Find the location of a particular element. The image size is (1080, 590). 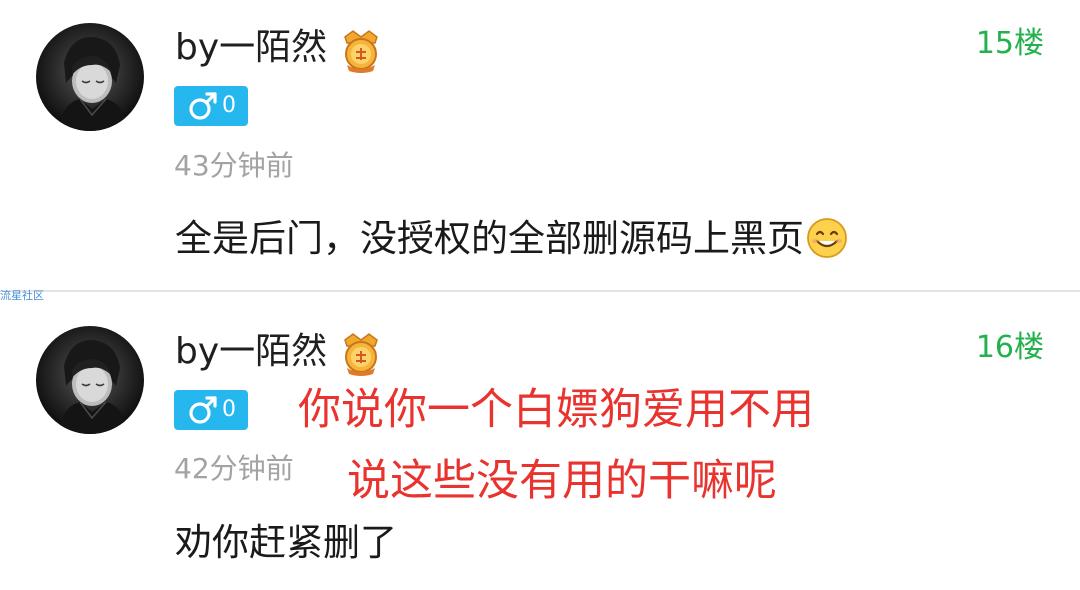

comment-text: 劝你赶紧删了 is located at coordinates (286, 542).